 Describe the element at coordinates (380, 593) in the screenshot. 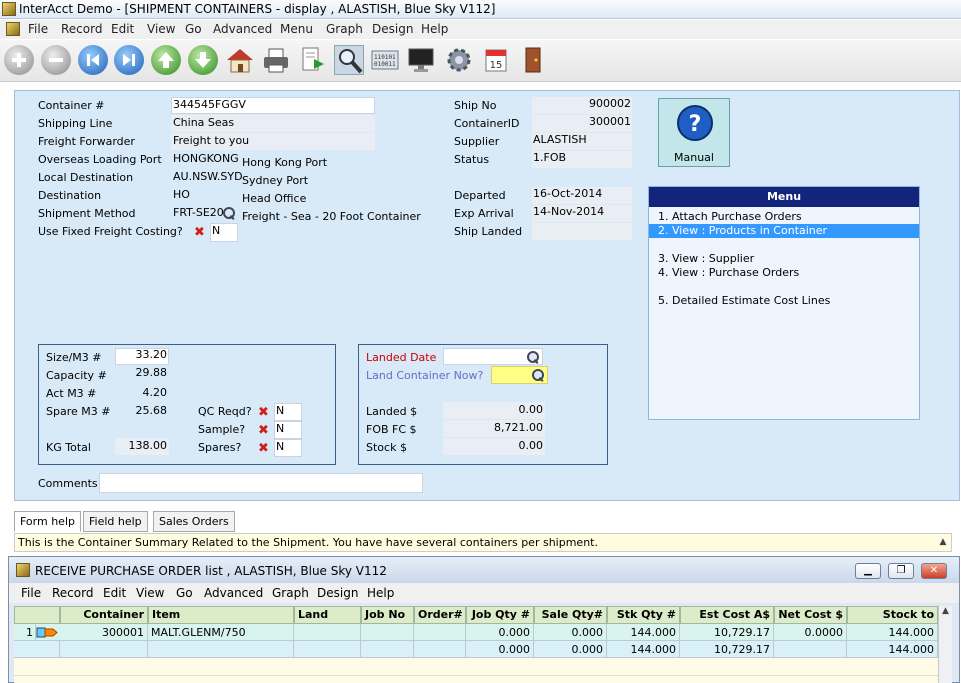

I see `child-menu-help: Help` at that location.